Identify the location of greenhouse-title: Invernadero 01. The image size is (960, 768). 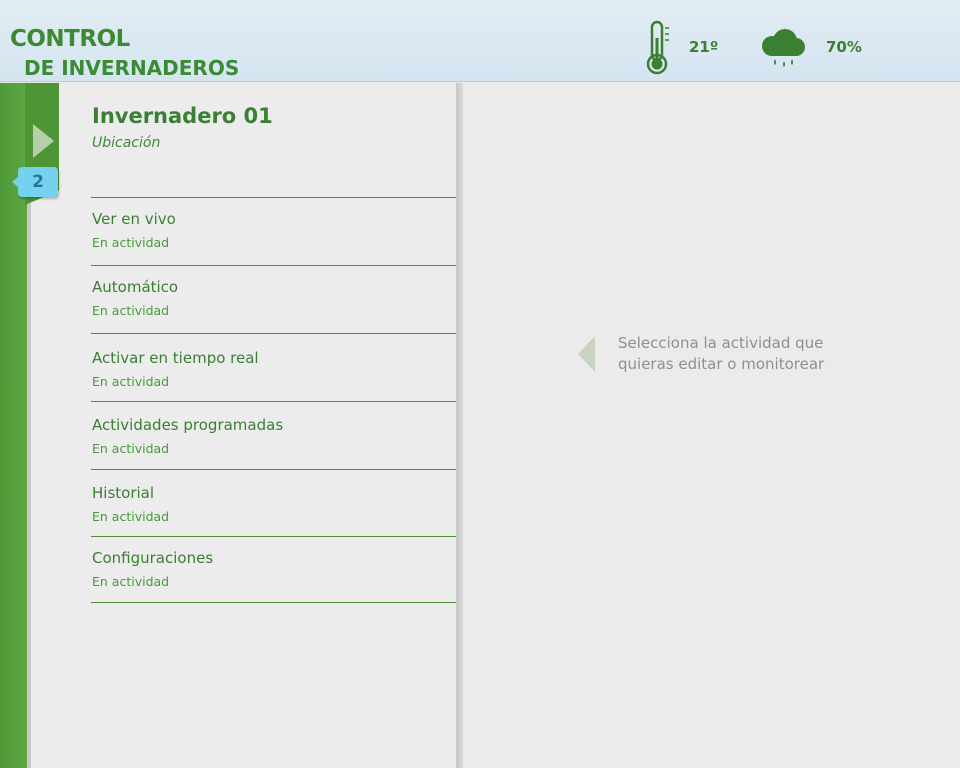
(182, 116).